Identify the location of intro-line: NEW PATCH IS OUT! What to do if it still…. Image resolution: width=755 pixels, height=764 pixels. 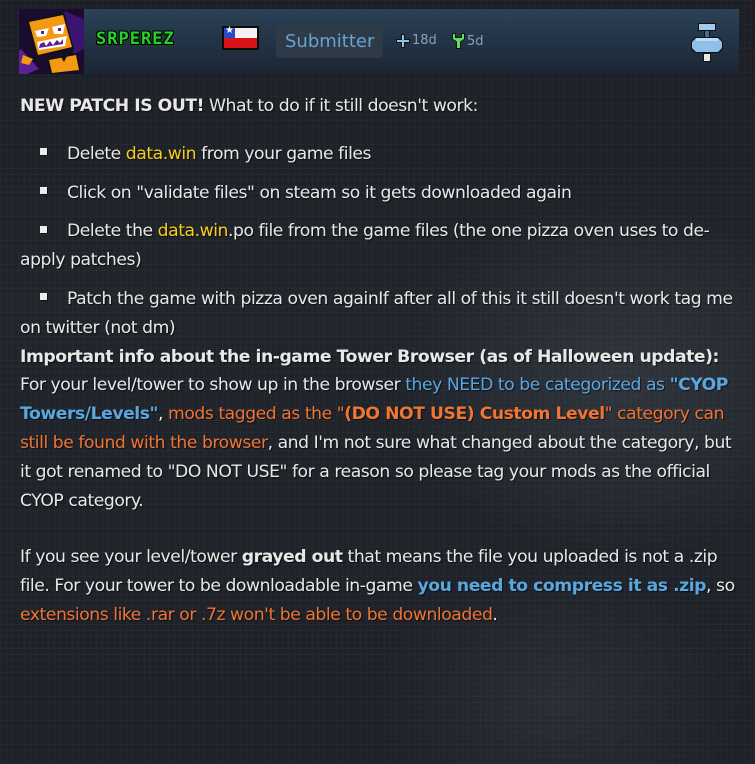
(377, 106).